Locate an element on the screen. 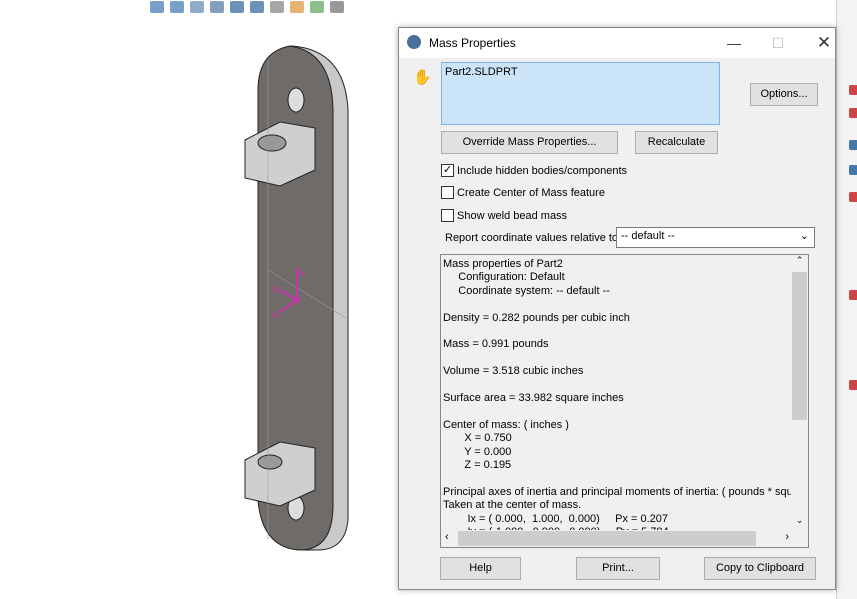  scroll-right-icon: › is located at coordinates (787, 537).